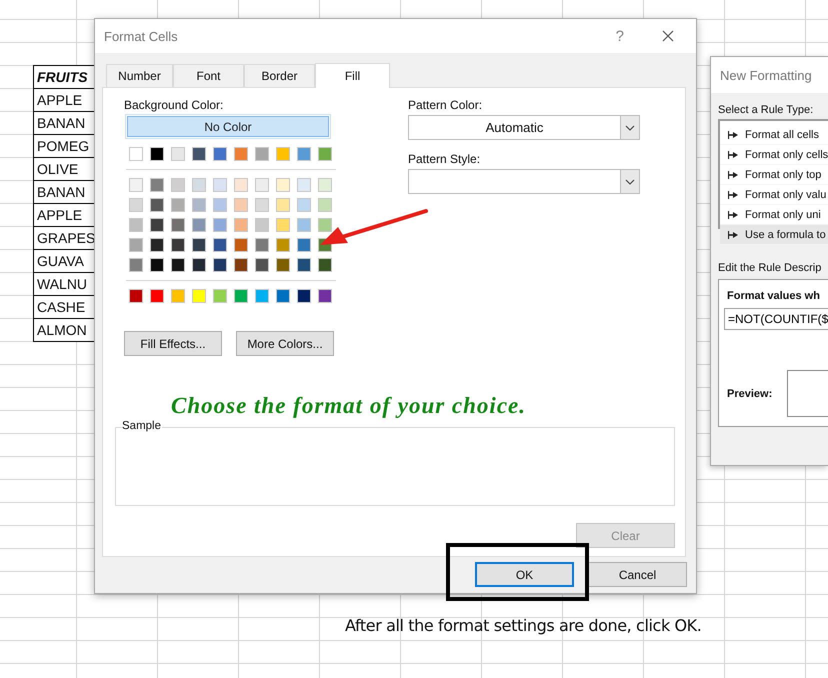 This screenshot has width=828, height=678. Describe the element at coordinates (352, 75) in the screenshot. I see `tab: Fill` at that location.